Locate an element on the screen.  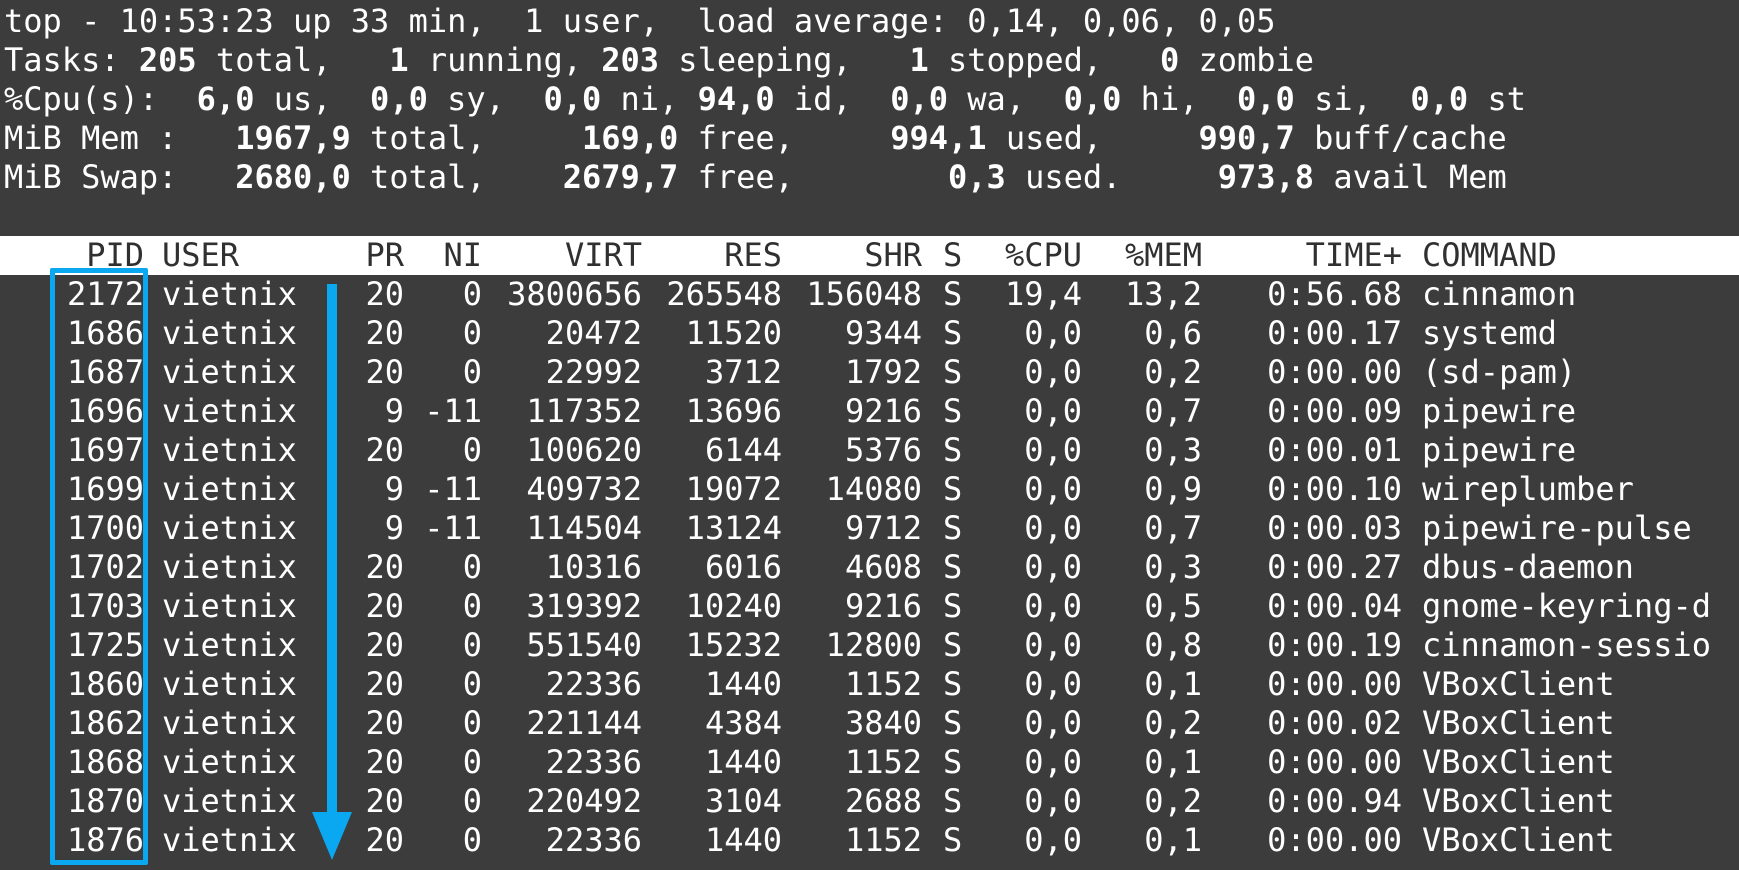
cell-ni: -11 is located at coordinates (453, 528).